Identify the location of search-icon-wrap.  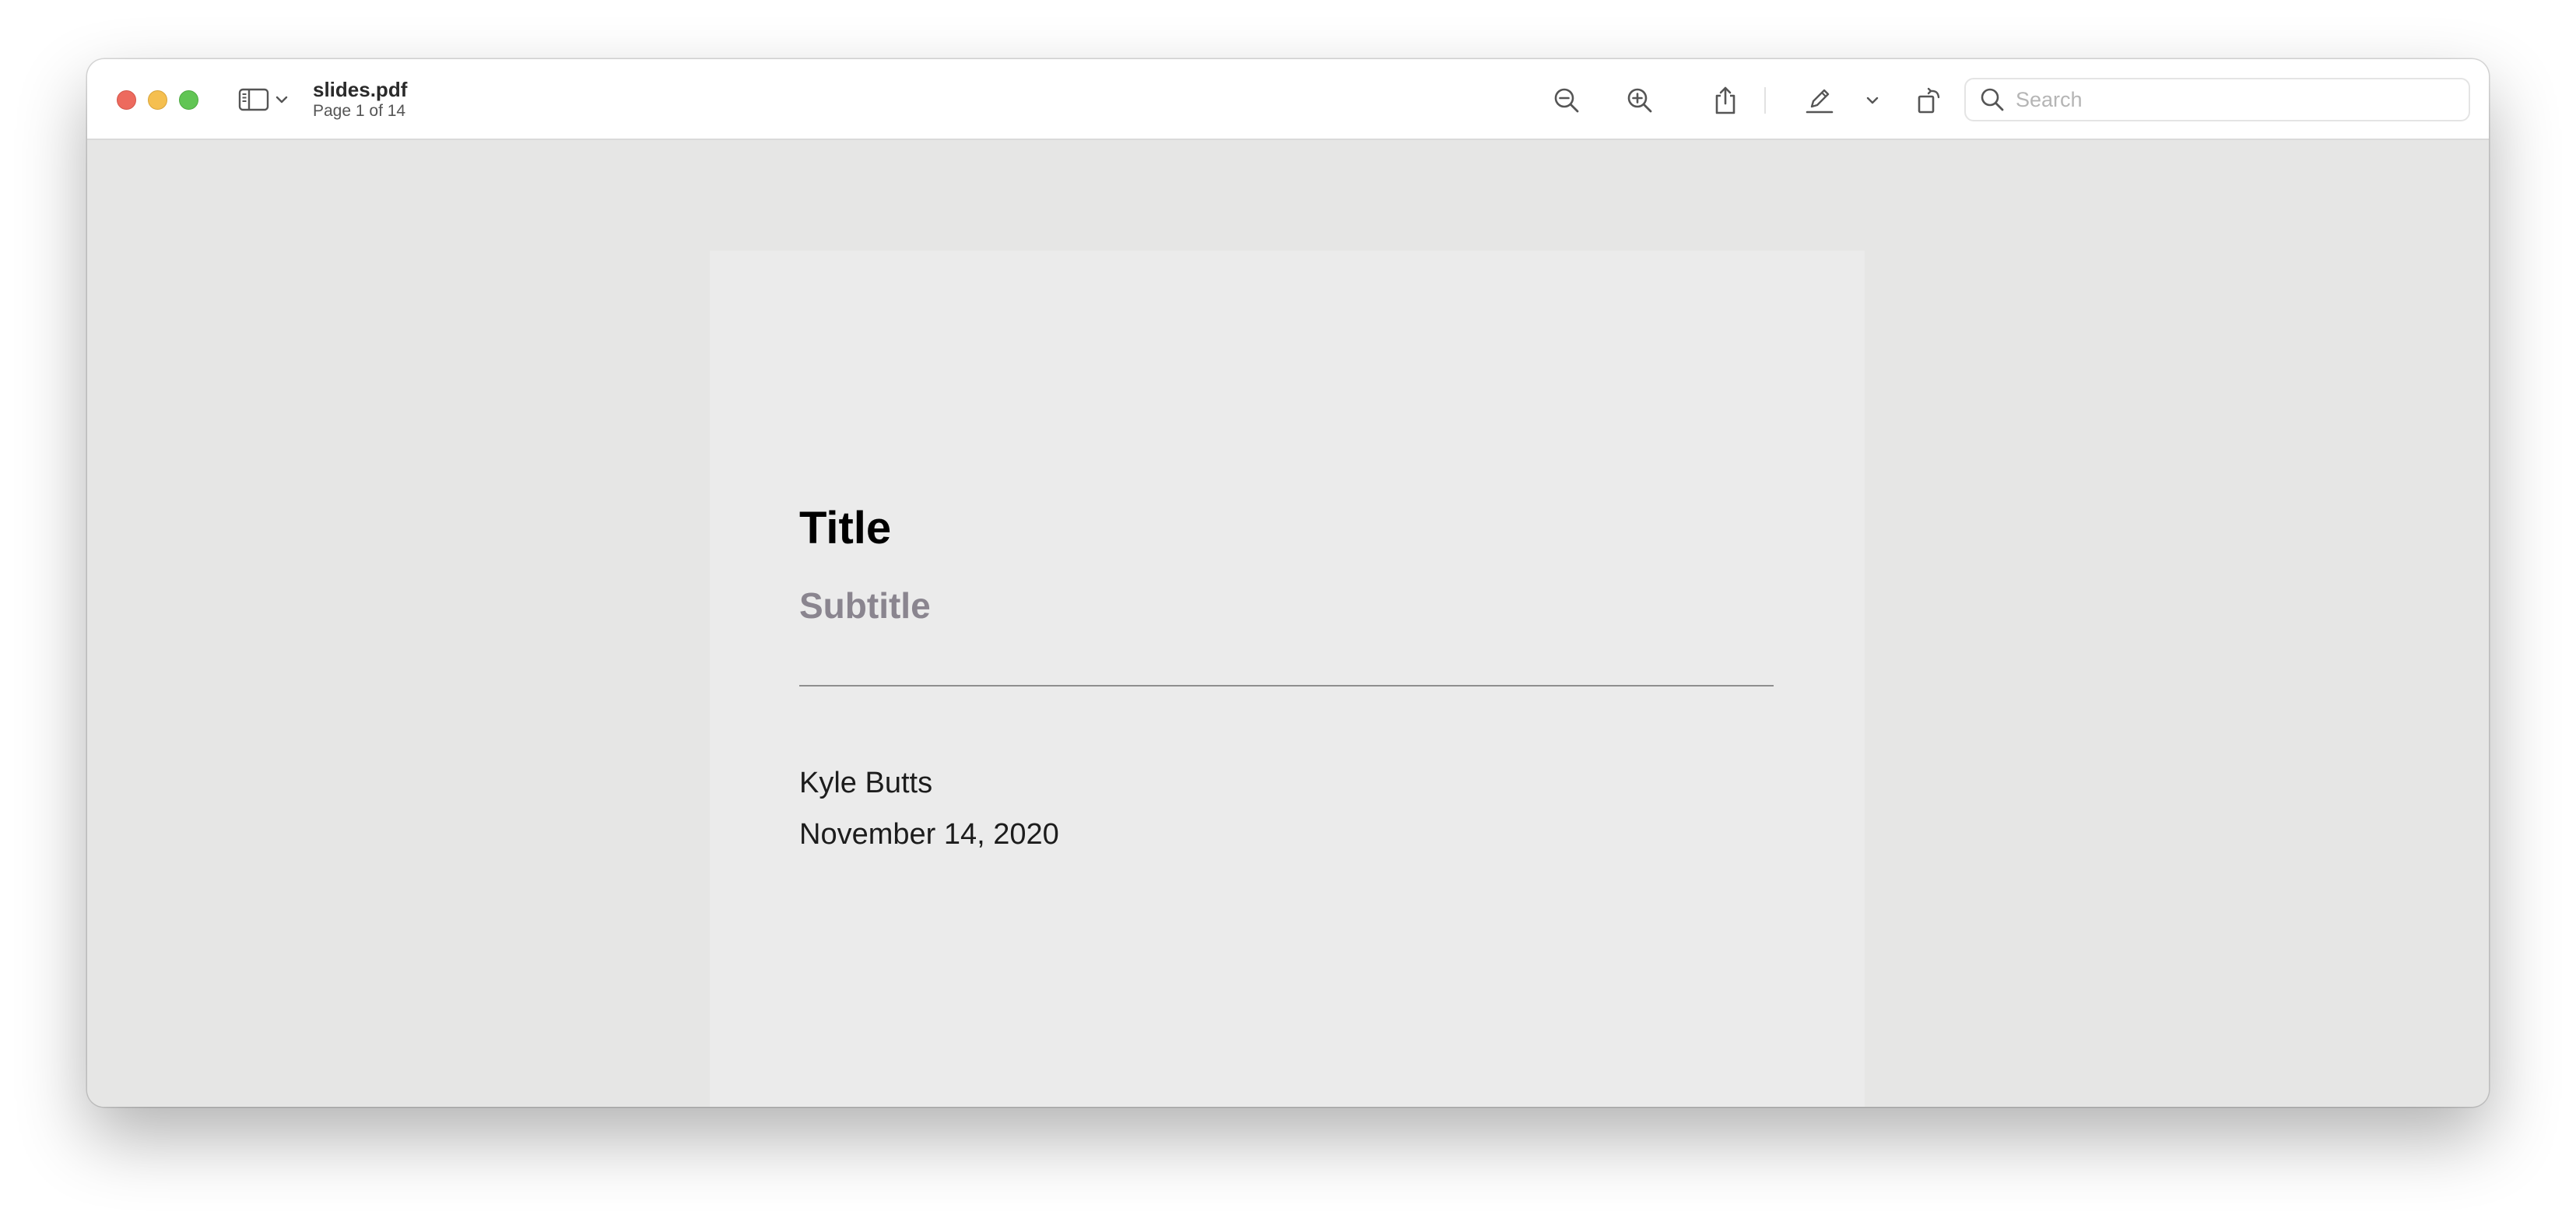
(1993, 99).